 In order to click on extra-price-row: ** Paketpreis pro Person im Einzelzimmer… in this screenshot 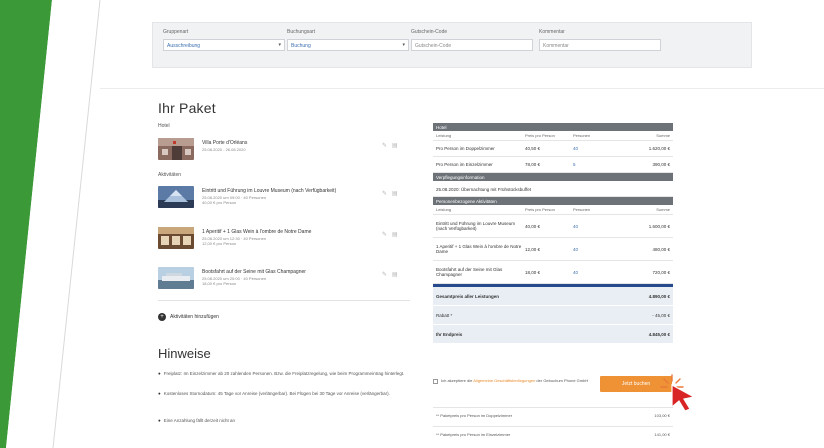, I will do `click(553, 433)`.